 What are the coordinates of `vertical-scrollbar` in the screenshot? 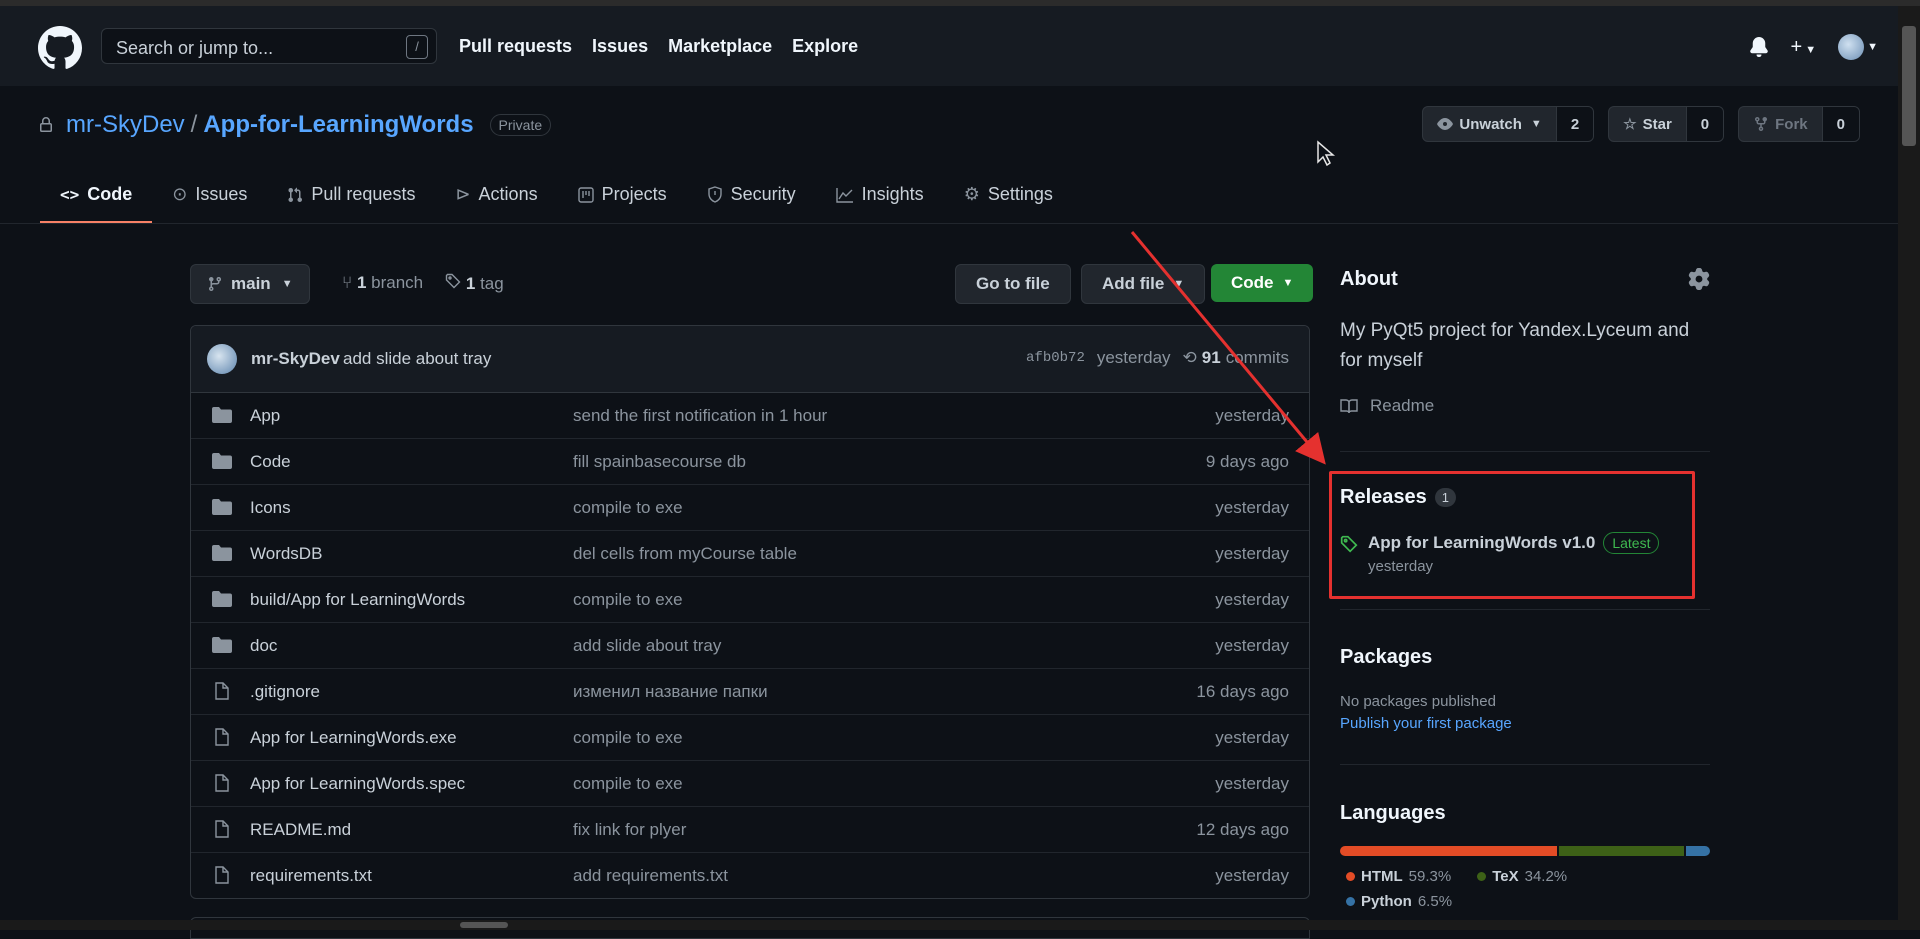 It's located at (1909, 468).